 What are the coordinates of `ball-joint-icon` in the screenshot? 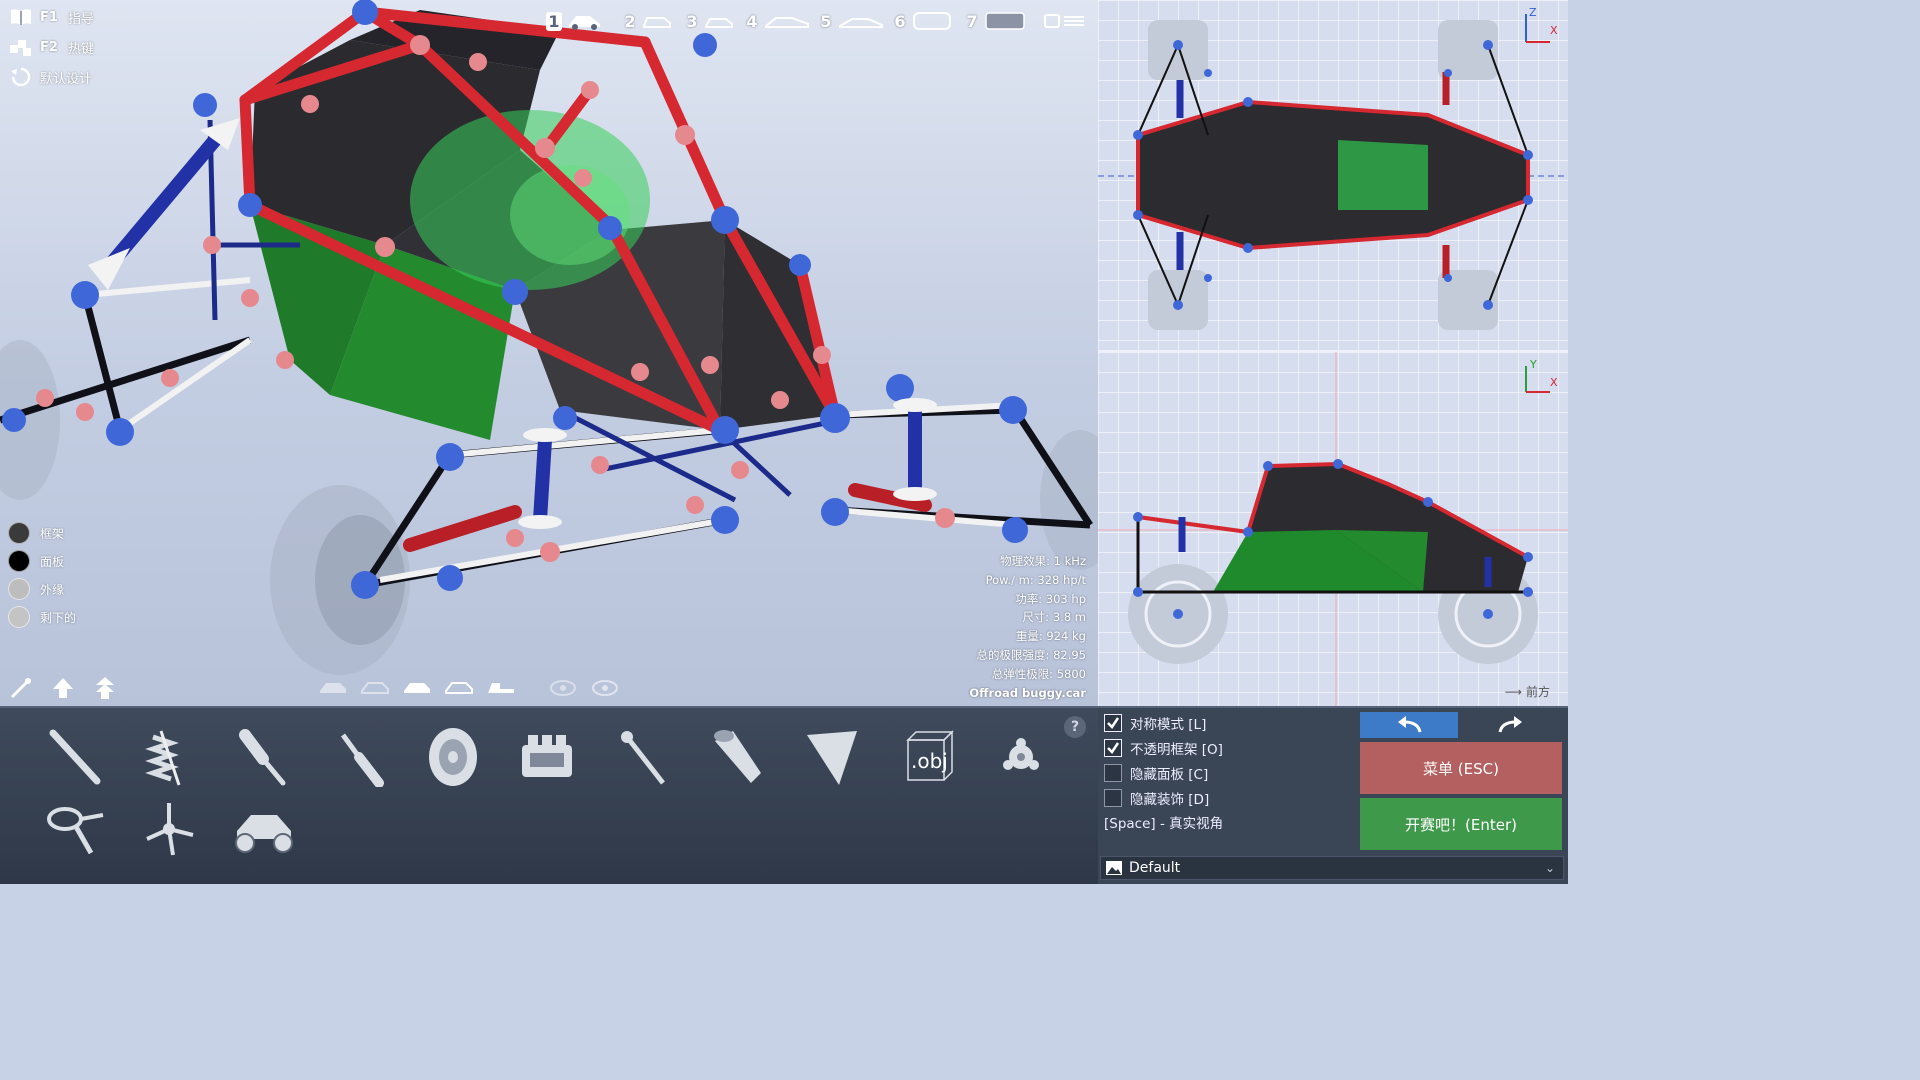 It's located at (1021, 754).